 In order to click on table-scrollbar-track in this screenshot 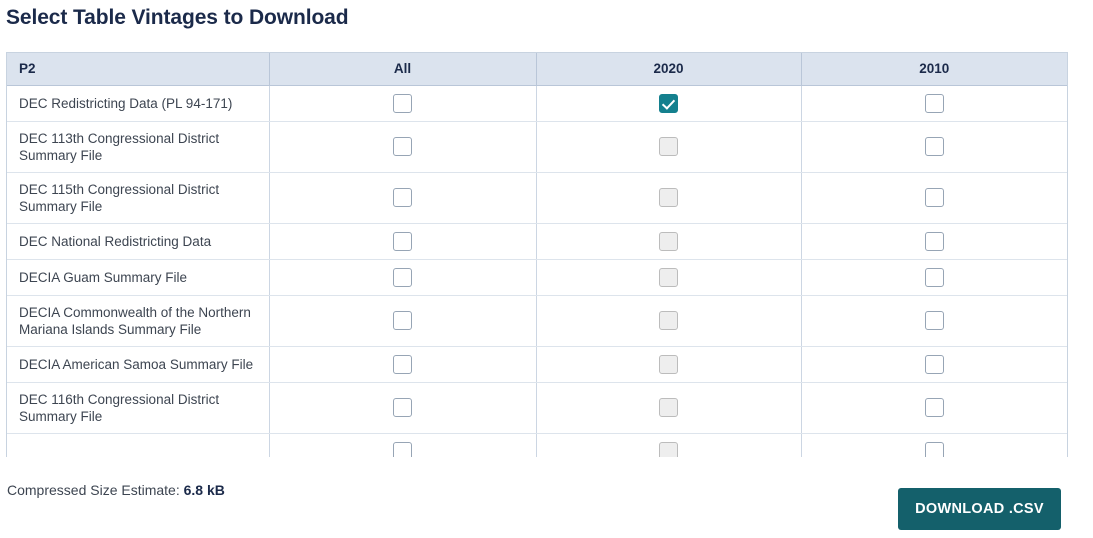, I will do `click(1079, 255)`.